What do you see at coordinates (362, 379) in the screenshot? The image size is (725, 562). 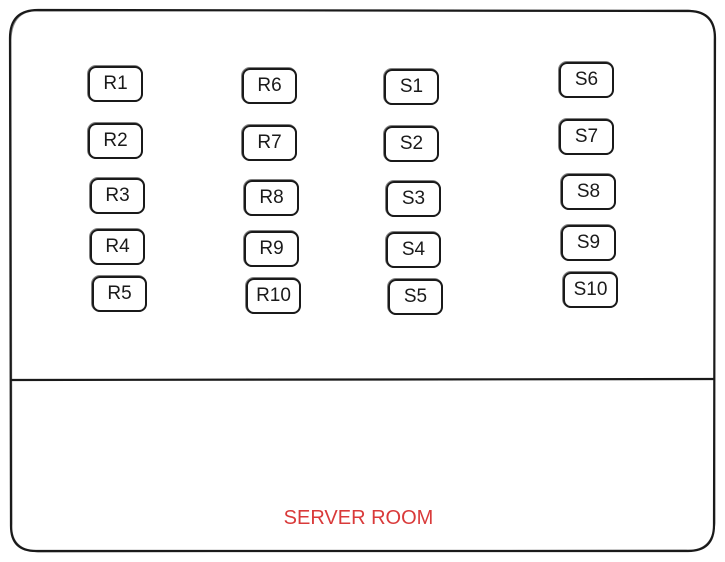 I see `room-divider` at bounding box center [362, 379].